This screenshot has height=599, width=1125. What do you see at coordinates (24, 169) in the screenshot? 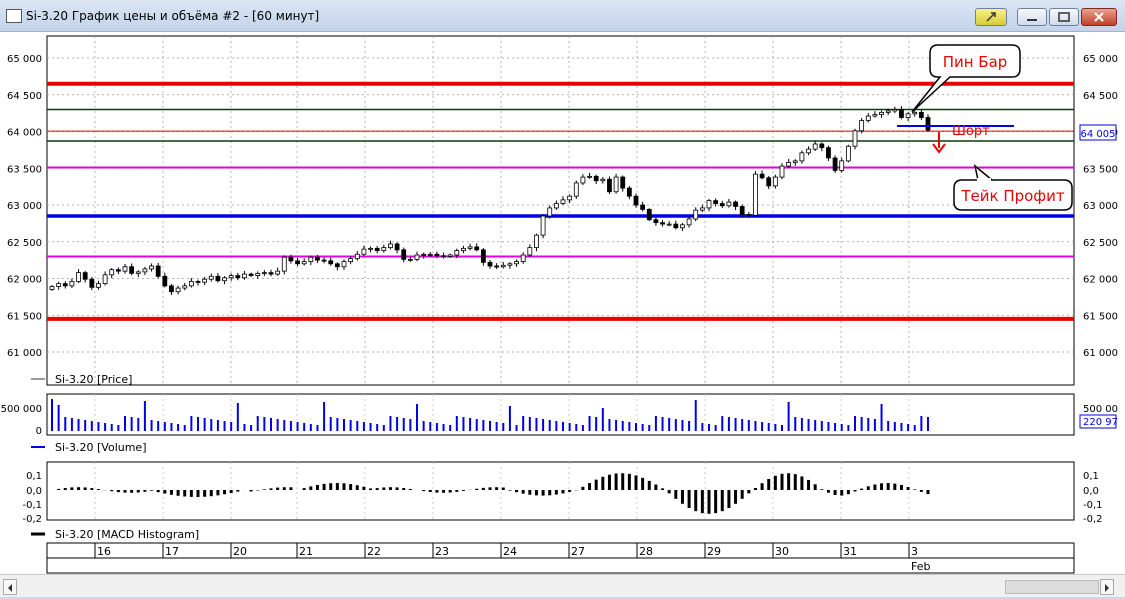
I see `price-tick-left: 63 500` at bounding box center [24, 169].